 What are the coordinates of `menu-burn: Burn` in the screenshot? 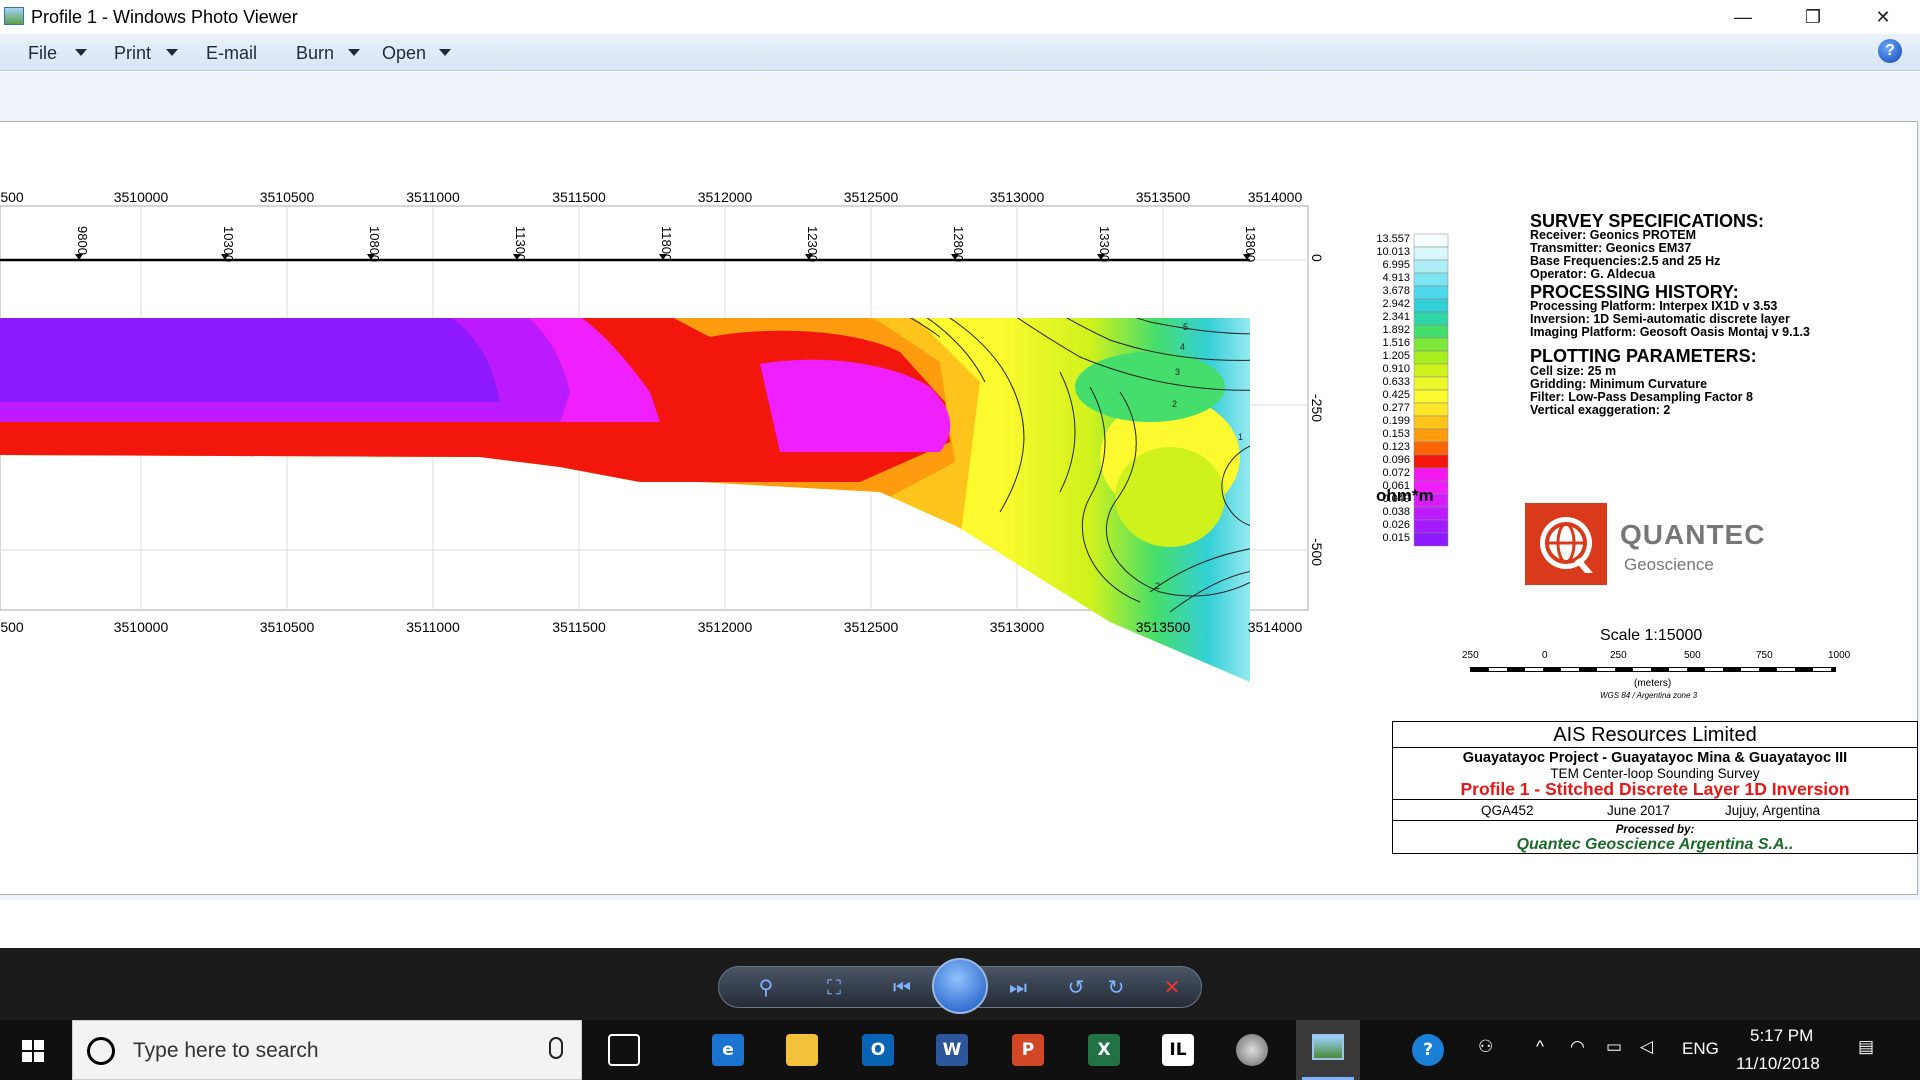 It's located at (315, 53).